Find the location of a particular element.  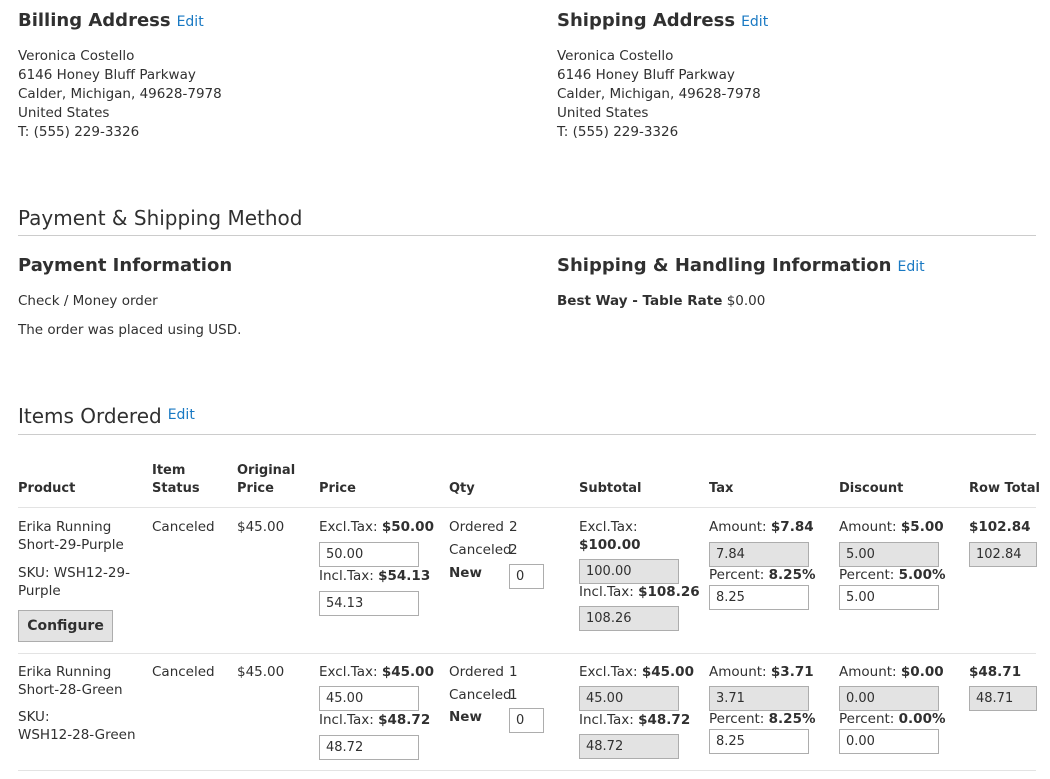

price-excl-value: $50.00 is located at coordinates (407, 527).